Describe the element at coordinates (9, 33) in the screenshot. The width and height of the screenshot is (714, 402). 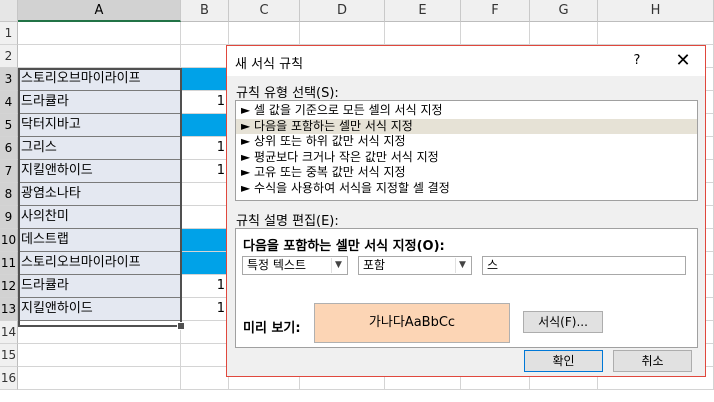
I see `row-header-1: 1` at that location.